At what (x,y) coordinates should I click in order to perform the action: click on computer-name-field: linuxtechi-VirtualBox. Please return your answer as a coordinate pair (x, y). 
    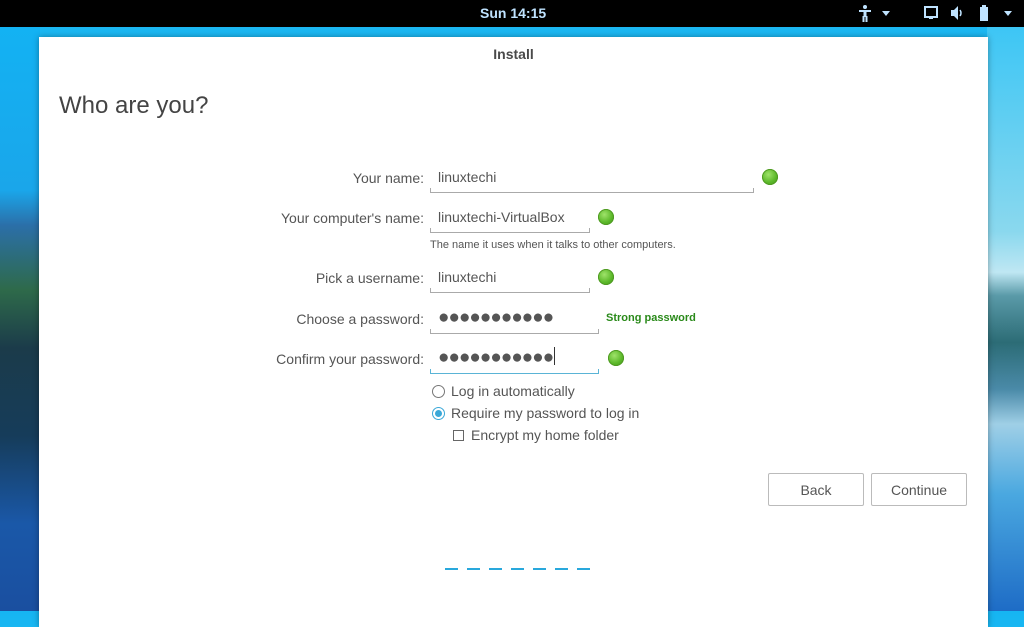
    Looking at the image, I should click on (510, 219).